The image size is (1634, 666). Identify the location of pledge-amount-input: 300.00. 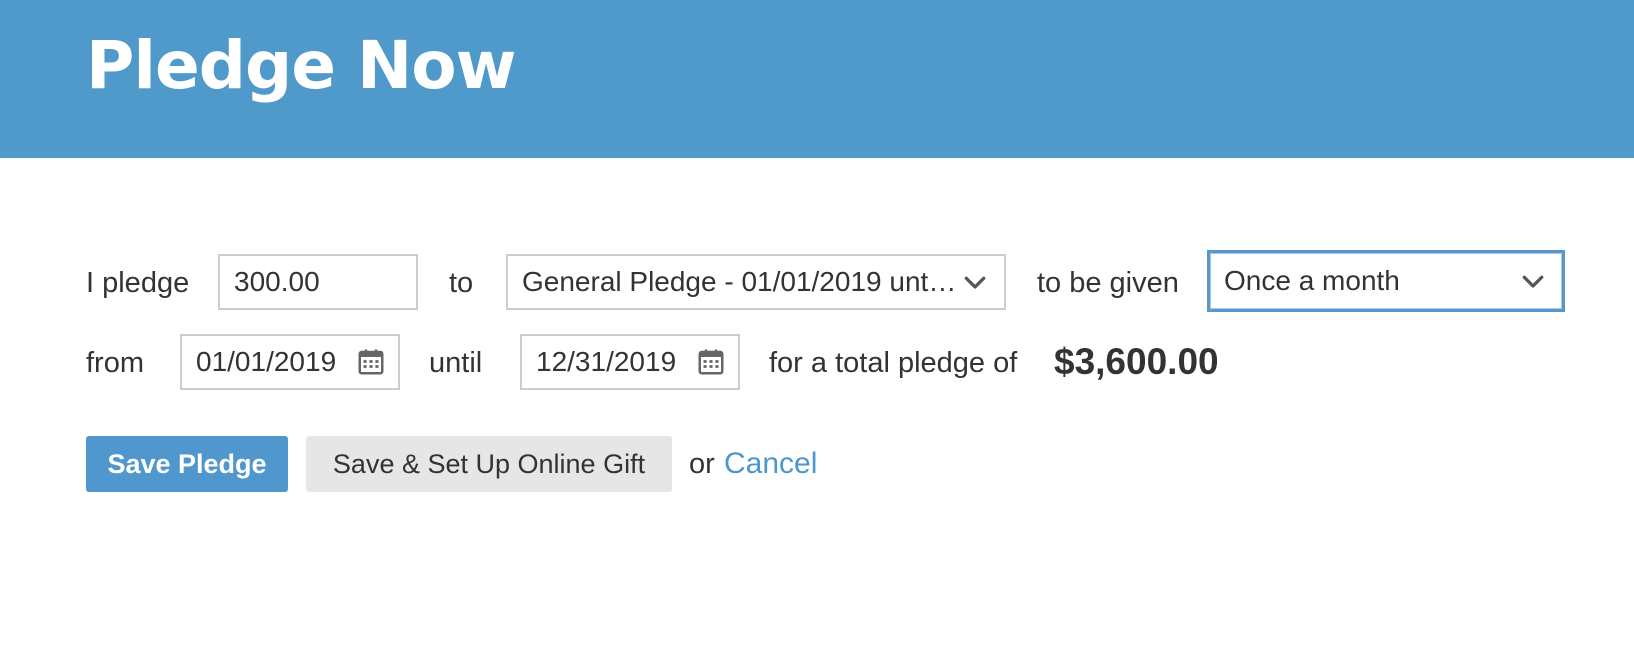
(318, 282).